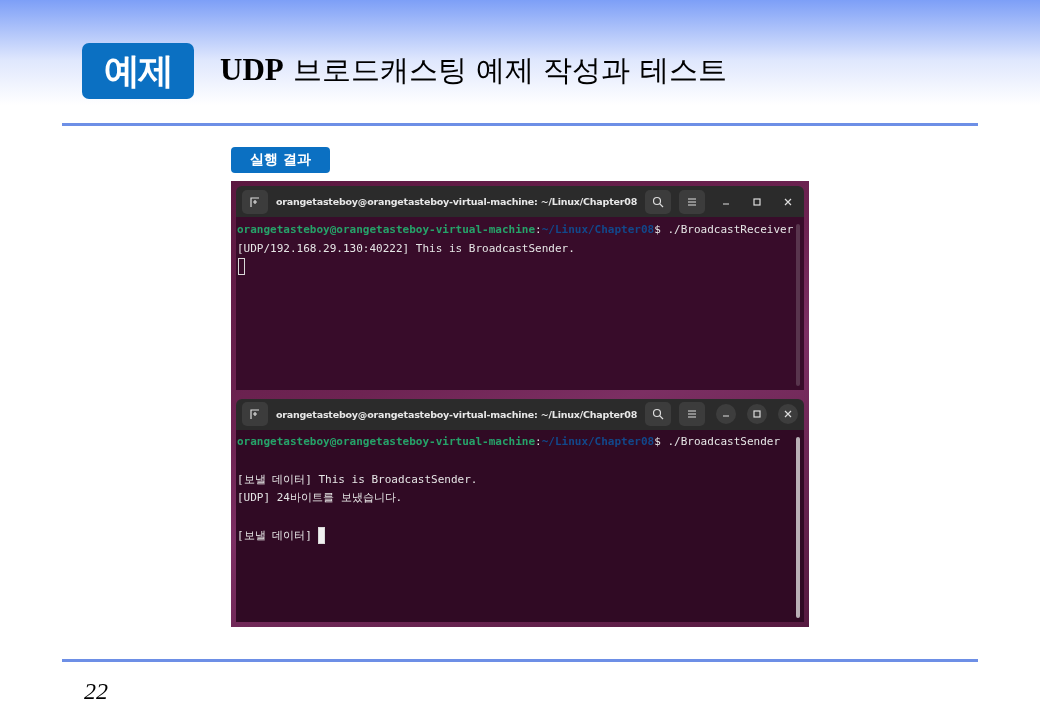 The width and height of the screenshot is (1040, 720). What do you see at coordinates (473, 70) in the screenshot?
I see `slide-title: UDP 브로드캐스팅 예제 작성과 테스트` at bounding box center [473, 70].